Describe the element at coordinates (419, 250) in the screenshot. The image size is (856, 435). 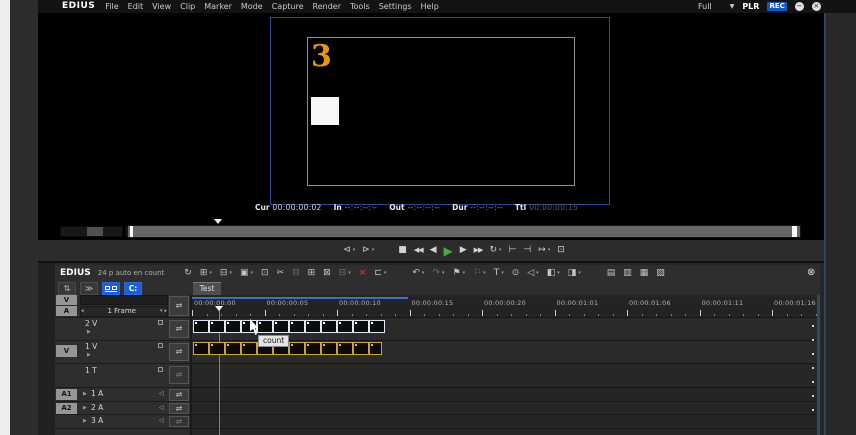
I see `rewind-icon: ◀◀` at that location.